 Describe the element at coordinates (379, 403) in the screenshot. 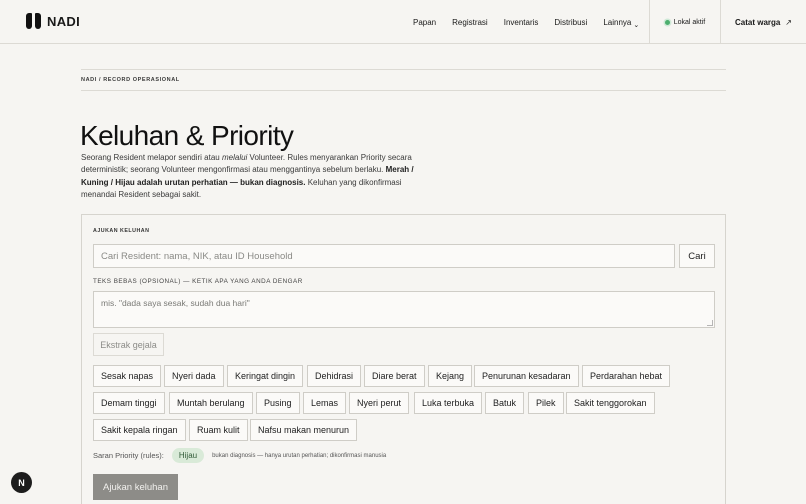

I see `symptom-chip-nyeri-perut: Nyeri perut` at that location.